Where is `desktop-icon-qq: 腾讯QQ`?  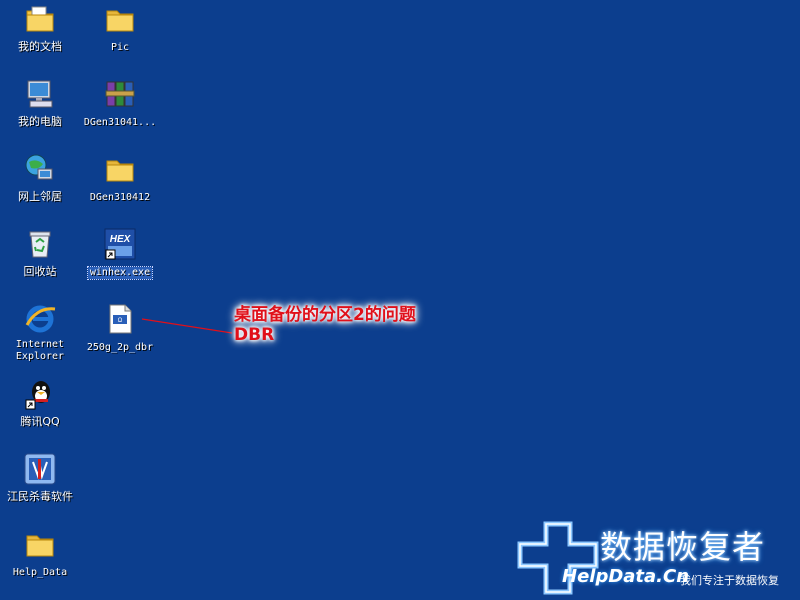
desktop-icon-qq: 腾讯QQ is located at coordinates (40, 403).